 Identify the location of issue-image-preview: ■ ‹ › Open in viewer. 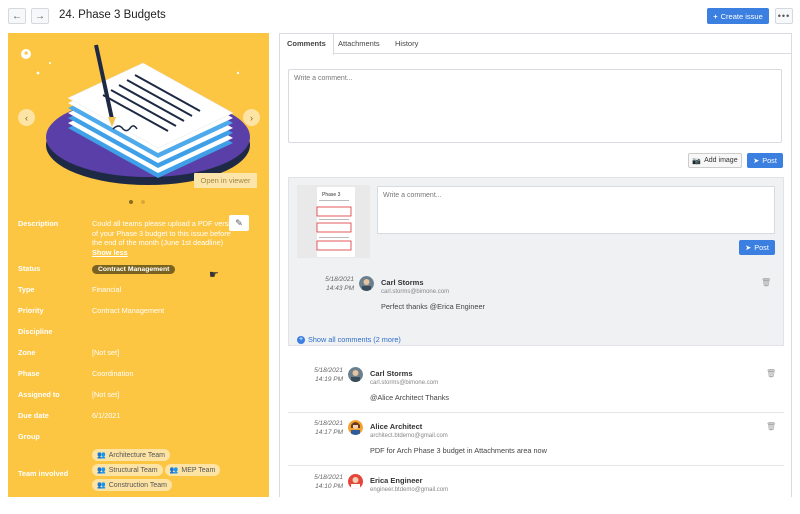
(138, 113).